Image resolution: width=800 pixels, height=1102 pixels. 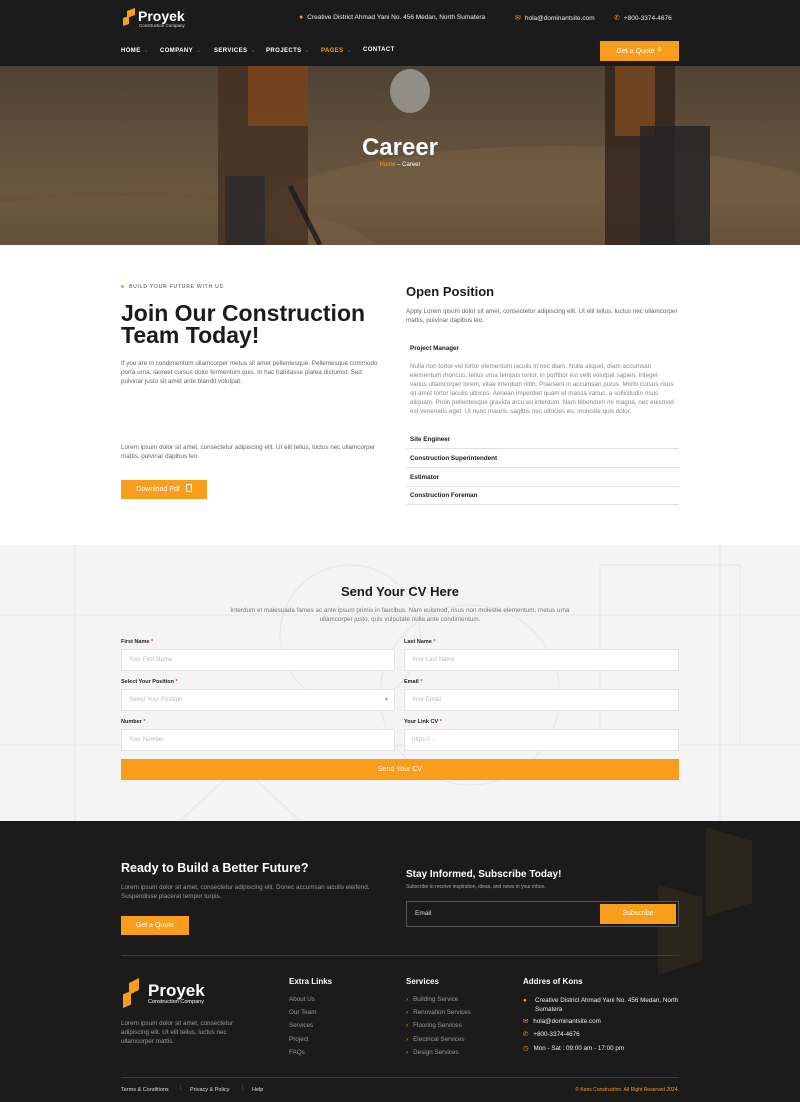 I want to click on last-name-label: Last Name *, so click(x=420, y=642).